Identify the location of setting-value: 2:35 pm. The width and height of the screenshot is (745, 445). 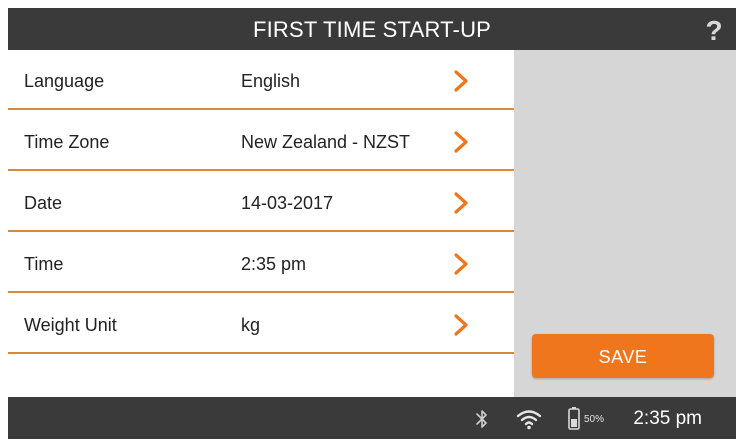
(274, 264).